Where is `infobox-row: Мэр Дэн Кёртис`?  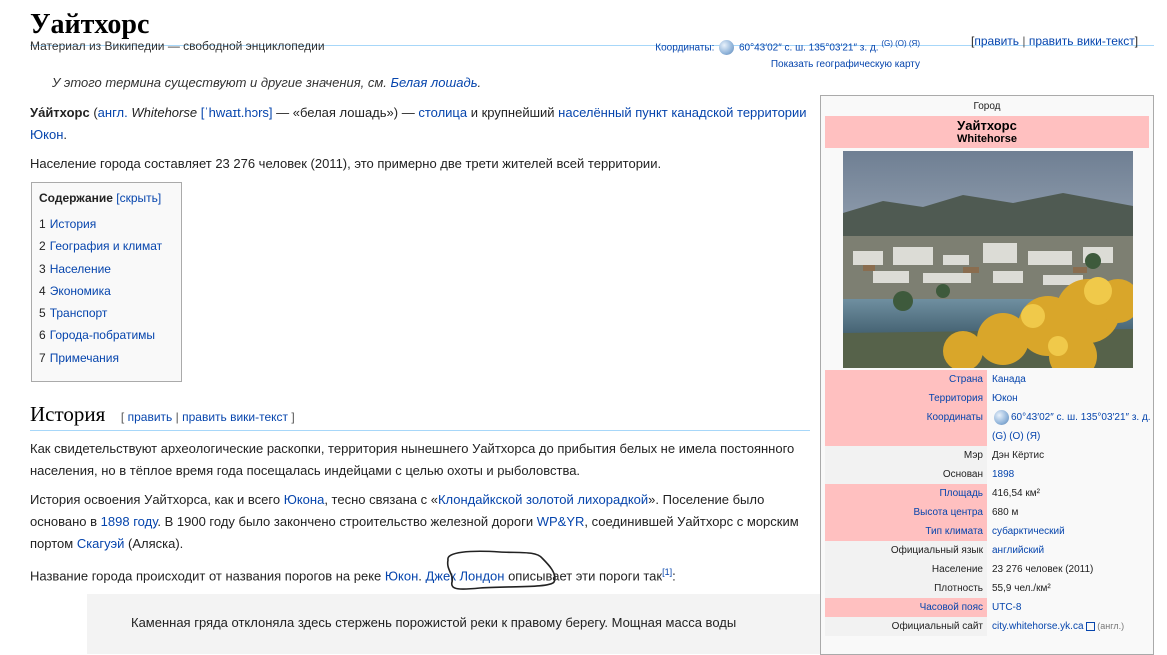
infobox-row: Мэр Дэн Кёртис is located at coordinates (988, 455).